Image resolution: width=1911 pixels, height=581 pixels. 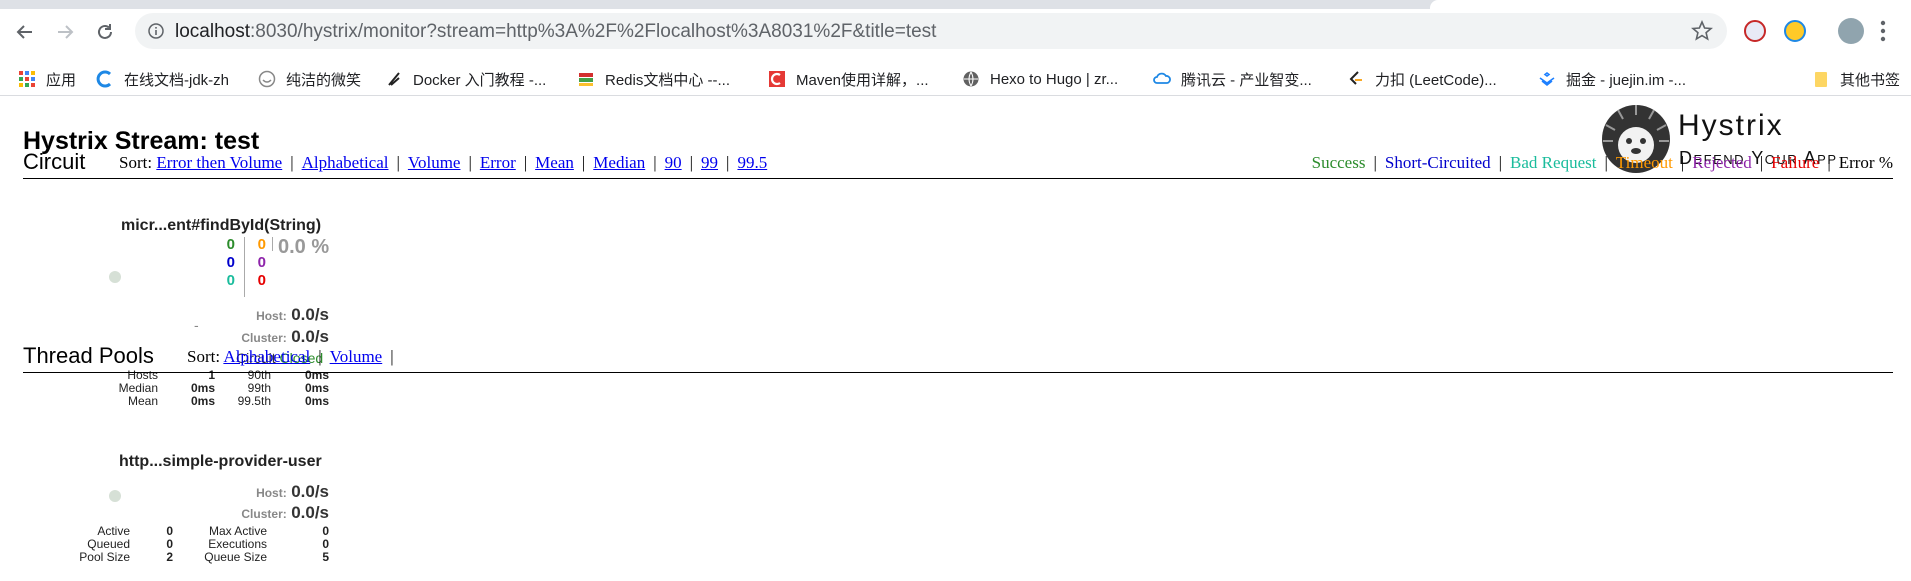 I want to click on cluster-rate-label: Cluster:, so click(x=264, y=514).